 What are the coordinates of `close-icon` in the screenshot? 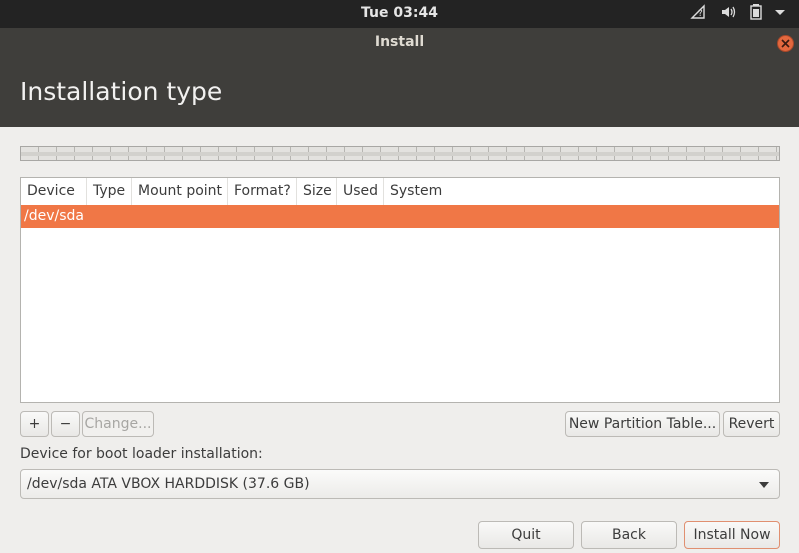 It's located at (785, 43).